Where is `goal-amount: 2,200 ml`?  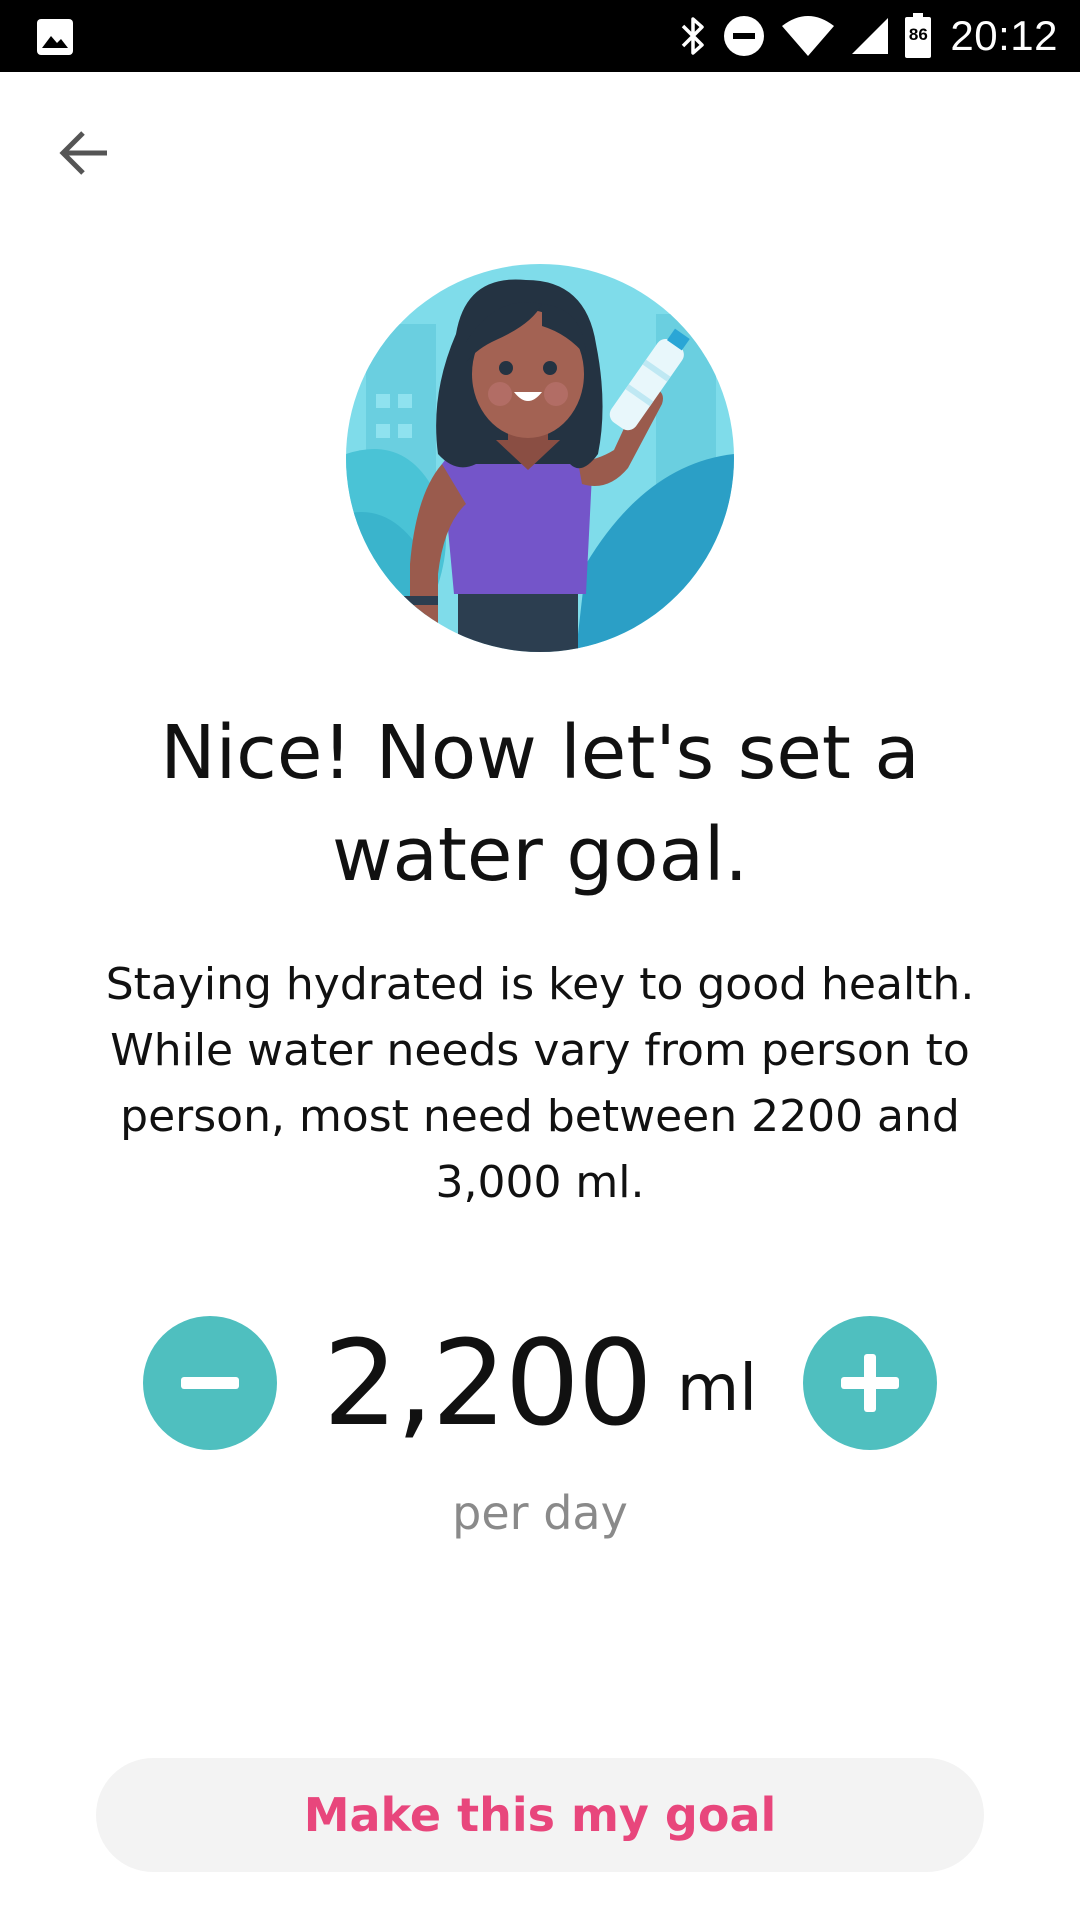
goal-amount: 2,200 ml is located at coordinates (540, 1383).